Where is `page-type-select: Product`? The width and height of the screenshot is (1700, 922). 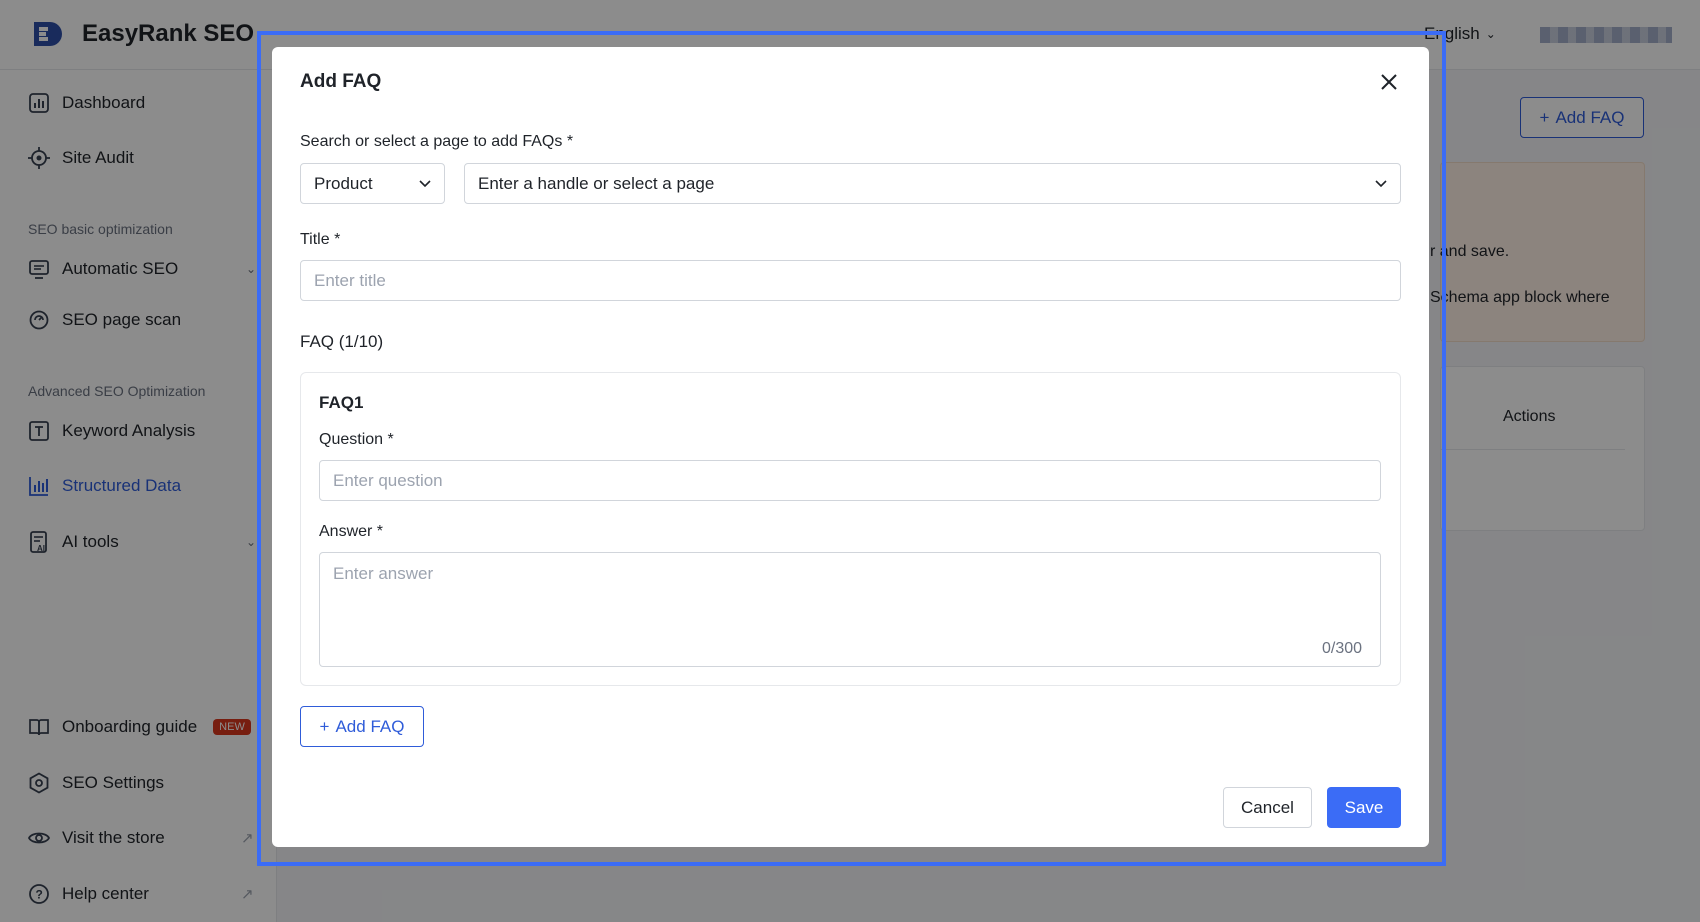 page-type-select: Product is located at coordinates (372, 183).